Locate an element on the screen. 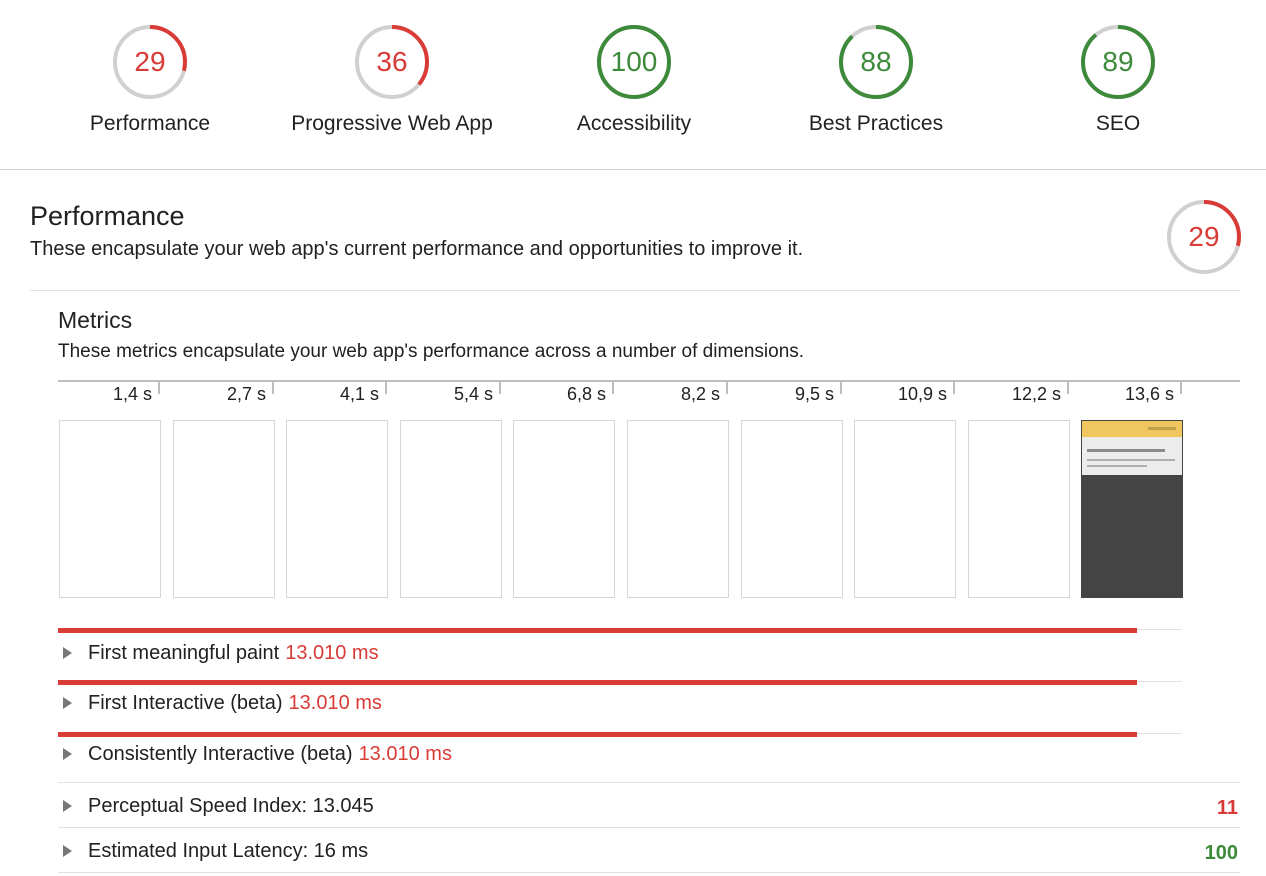 The width and height of the screenshot is (1266, 876). filmstrip-time-label: 6,8 s is located at coordinates (586, 394).